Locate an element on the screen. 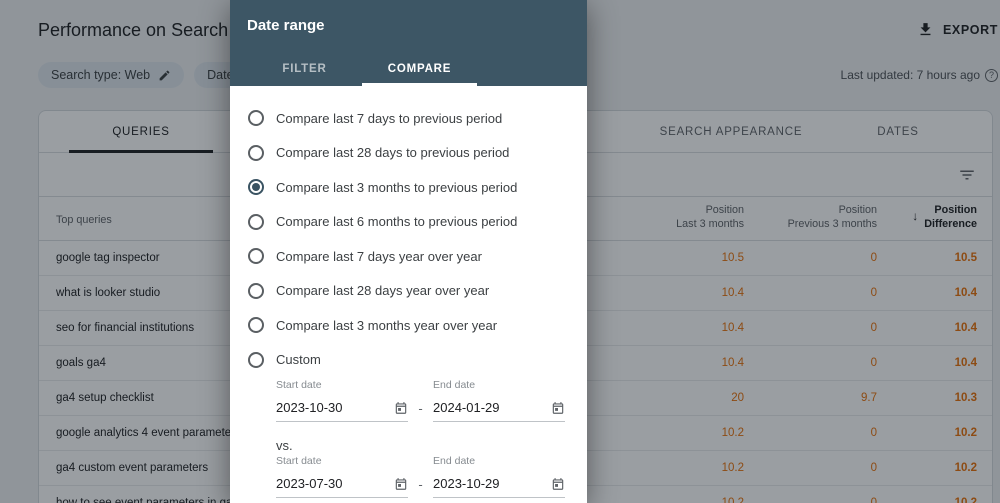 This screenshot has height=503, width=1000. dialog-title: Date range is located at coordinates (286, 25).